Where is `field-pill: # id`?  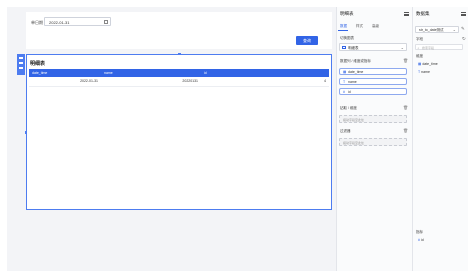 field-pill: # id is located at coordinates (373, 91).